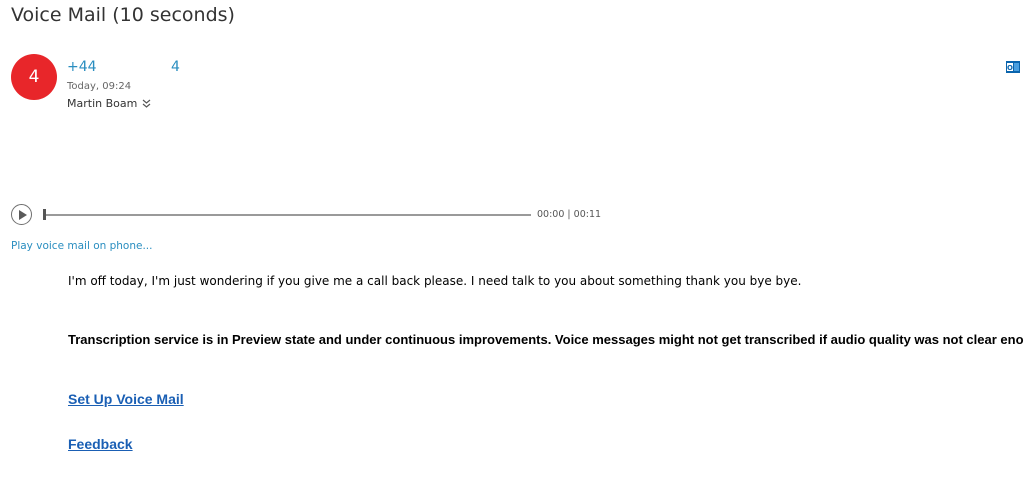 The height and width of the screenshot is (479, 1024). Describe the element at coordinates (99, 86) in the screenshot. I see `timestamp: Today, 09:24` at that location.